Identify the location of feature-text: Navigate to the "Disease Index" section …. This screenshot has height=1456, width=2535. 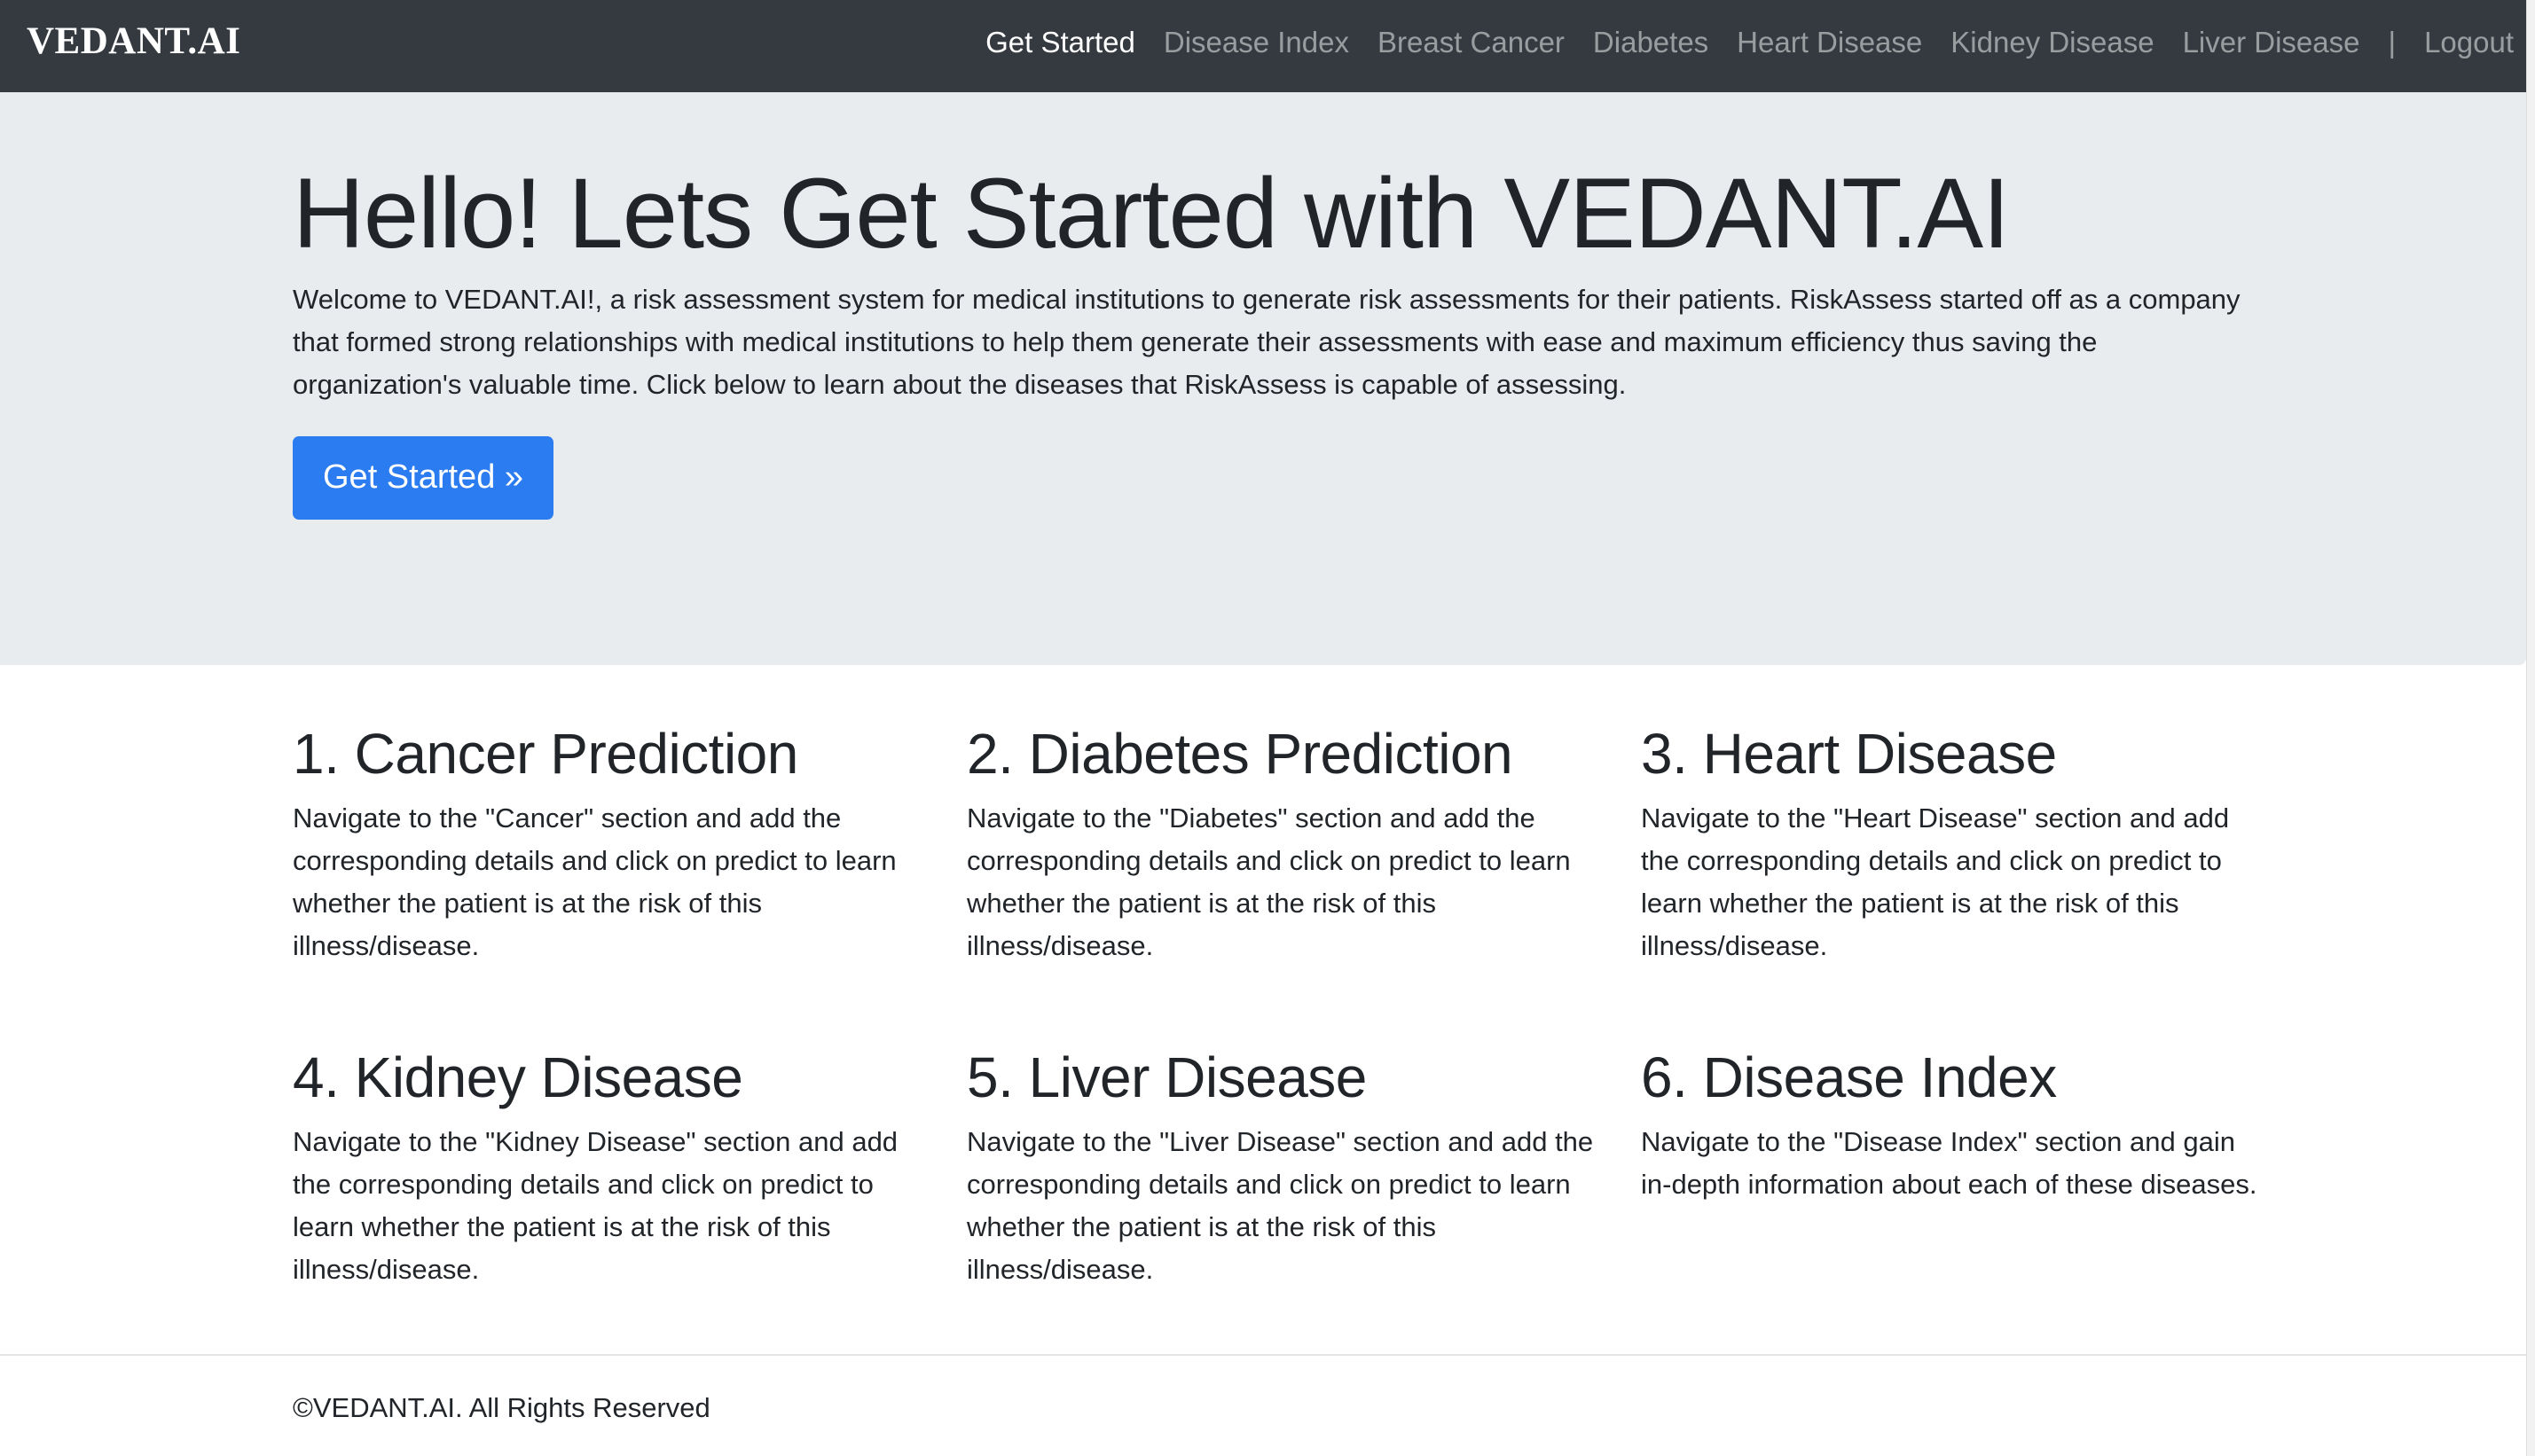
(1949, 1162).